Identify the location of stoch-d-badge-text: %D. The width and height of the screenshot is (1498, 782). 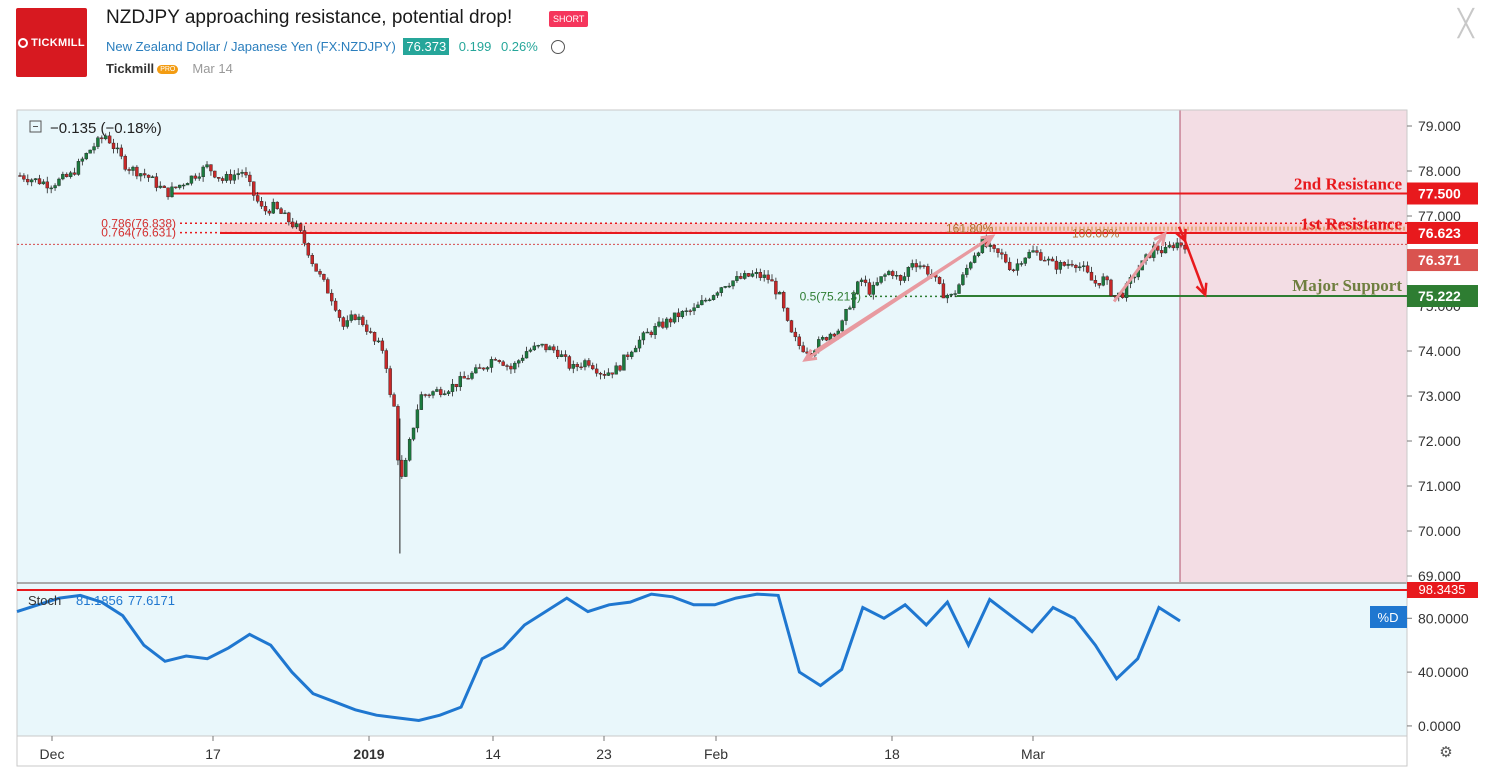
(1388, 617).